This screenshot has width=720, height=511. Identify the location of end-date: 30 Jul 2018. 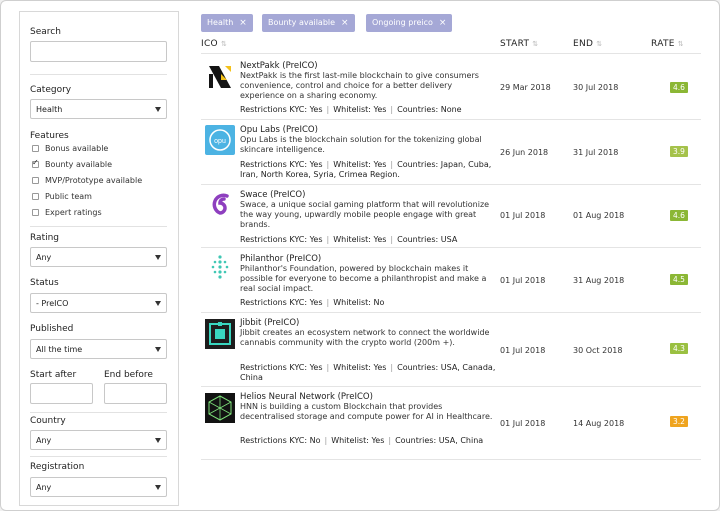
(596, 87).